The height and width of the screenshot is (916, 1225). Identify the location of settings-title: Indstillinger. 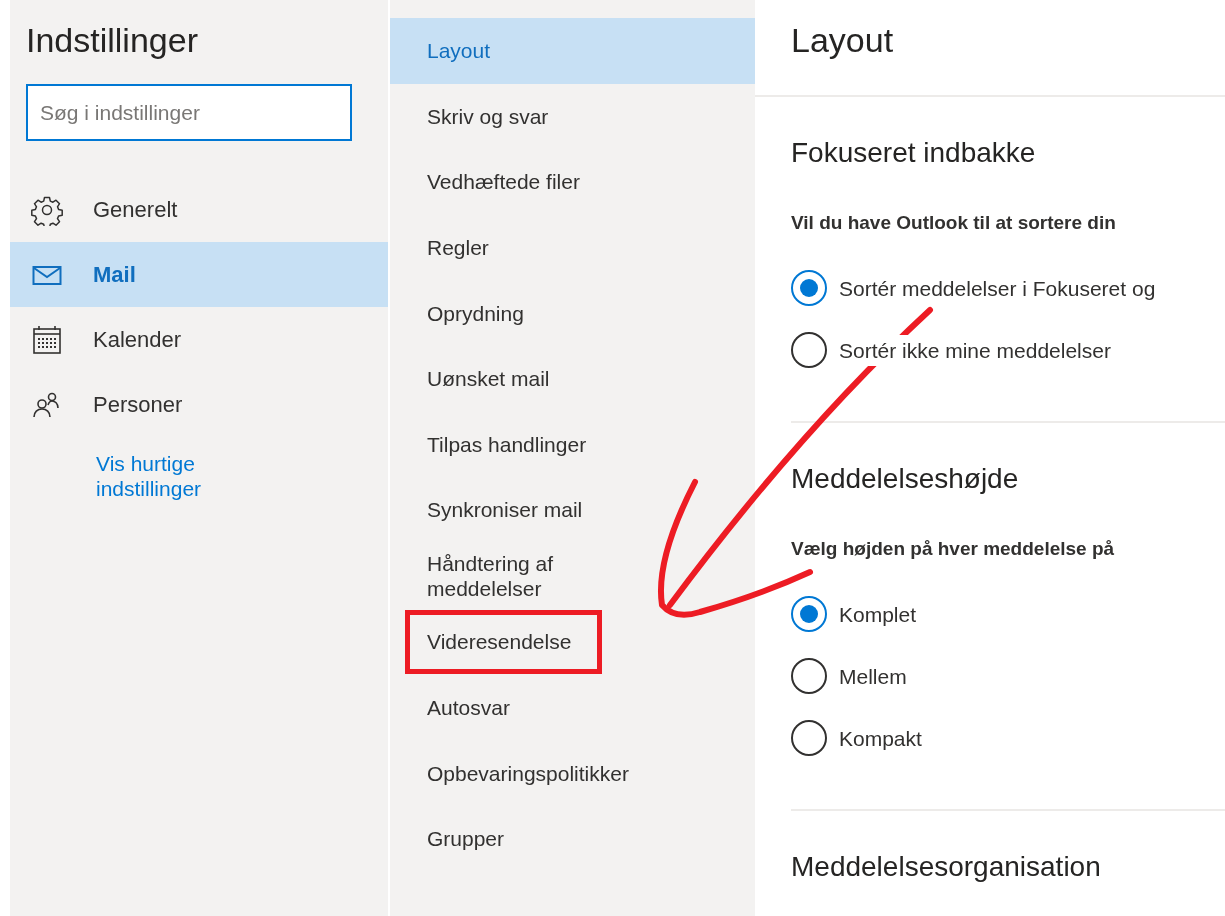
(112, 40).